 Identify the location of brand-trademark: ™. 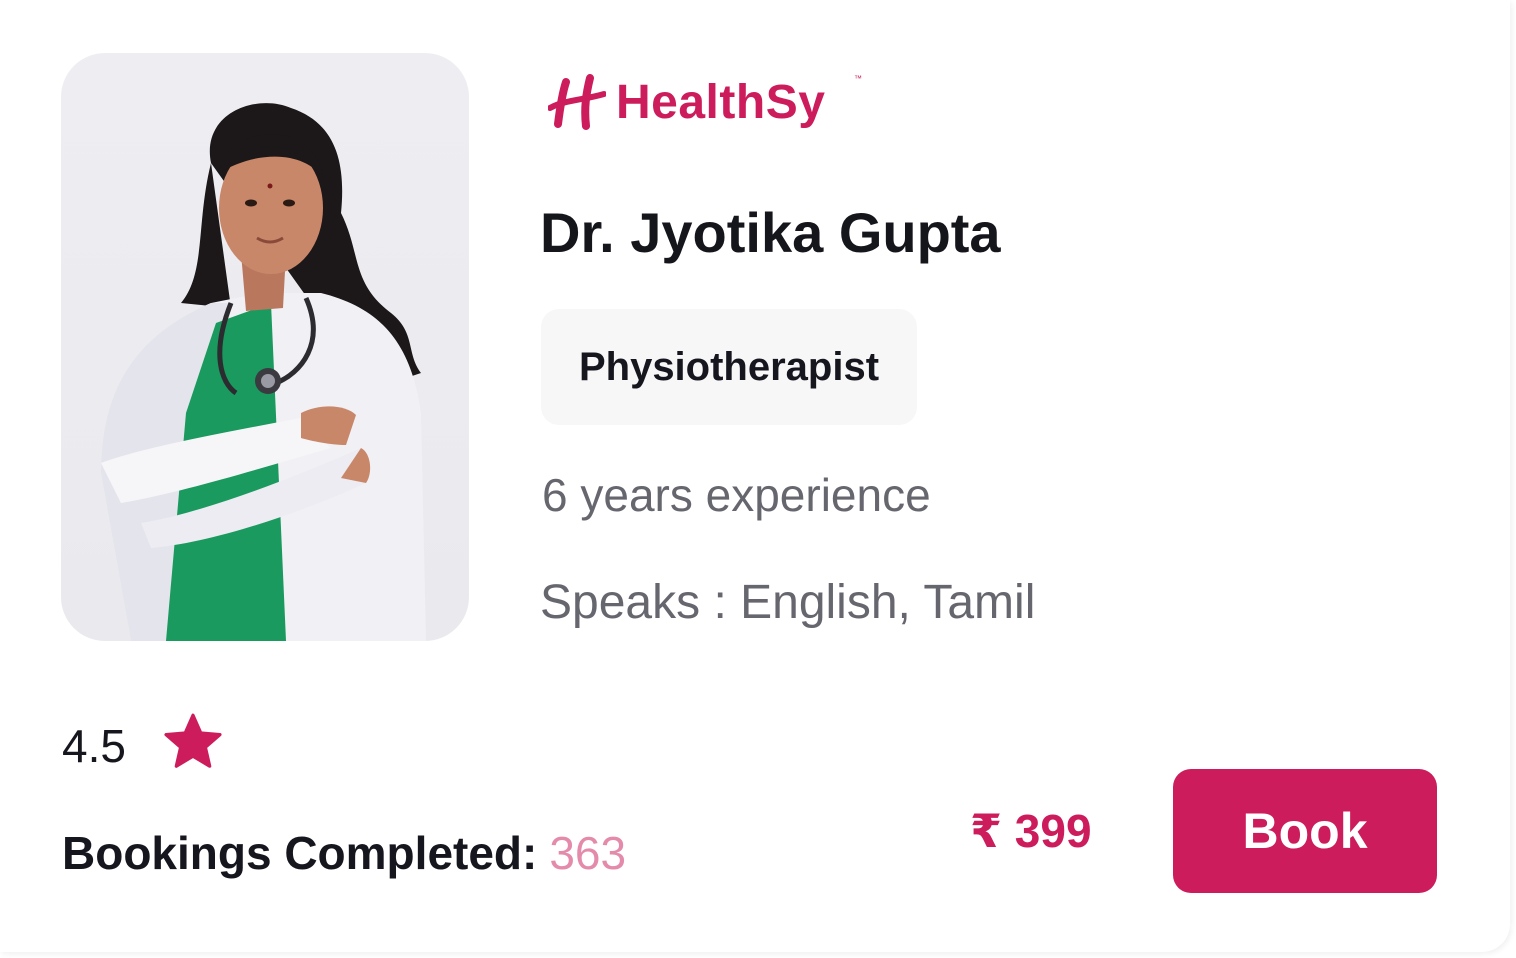
(858, 78).